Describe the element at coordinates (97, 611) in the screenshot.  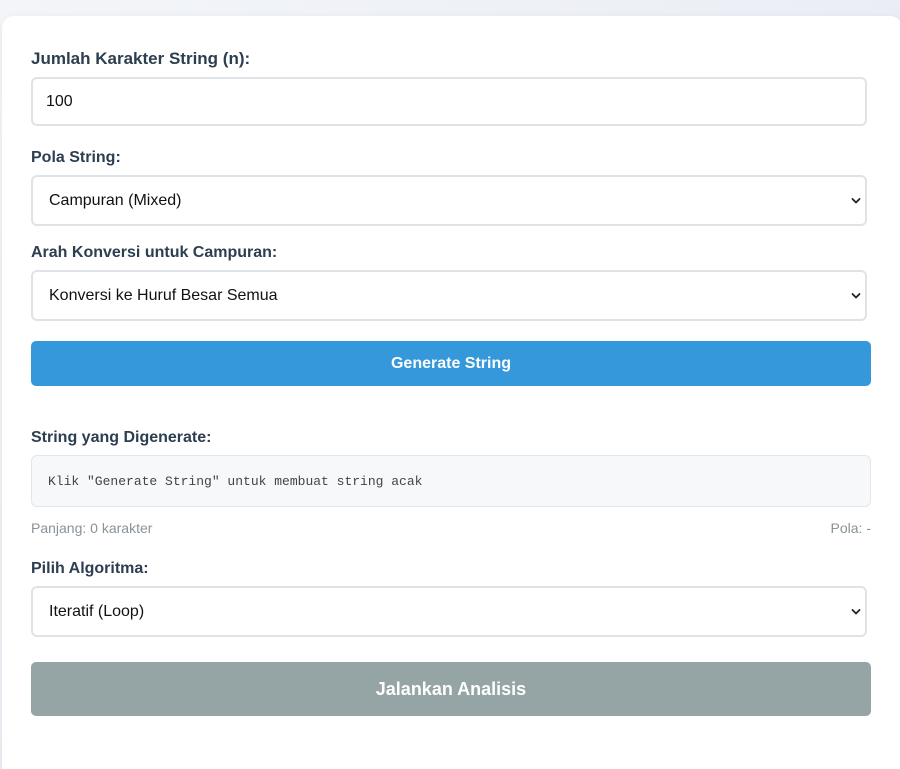
I see `algorithm-select-value: Iteratif (Loop)` at that location.